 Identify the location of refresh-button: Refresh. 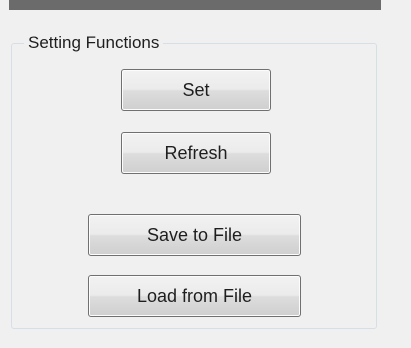
(196, 153).